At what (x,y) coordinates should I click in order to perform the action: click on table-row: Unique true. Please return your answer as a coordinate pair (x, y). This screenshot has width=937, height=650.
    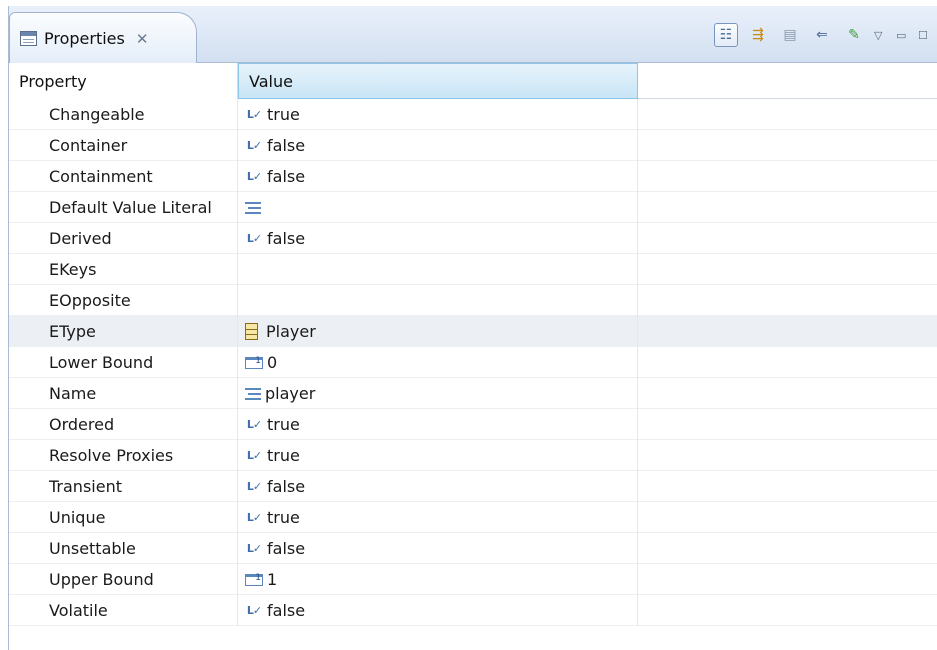
    Looking at the image, I should click on (473, 517).